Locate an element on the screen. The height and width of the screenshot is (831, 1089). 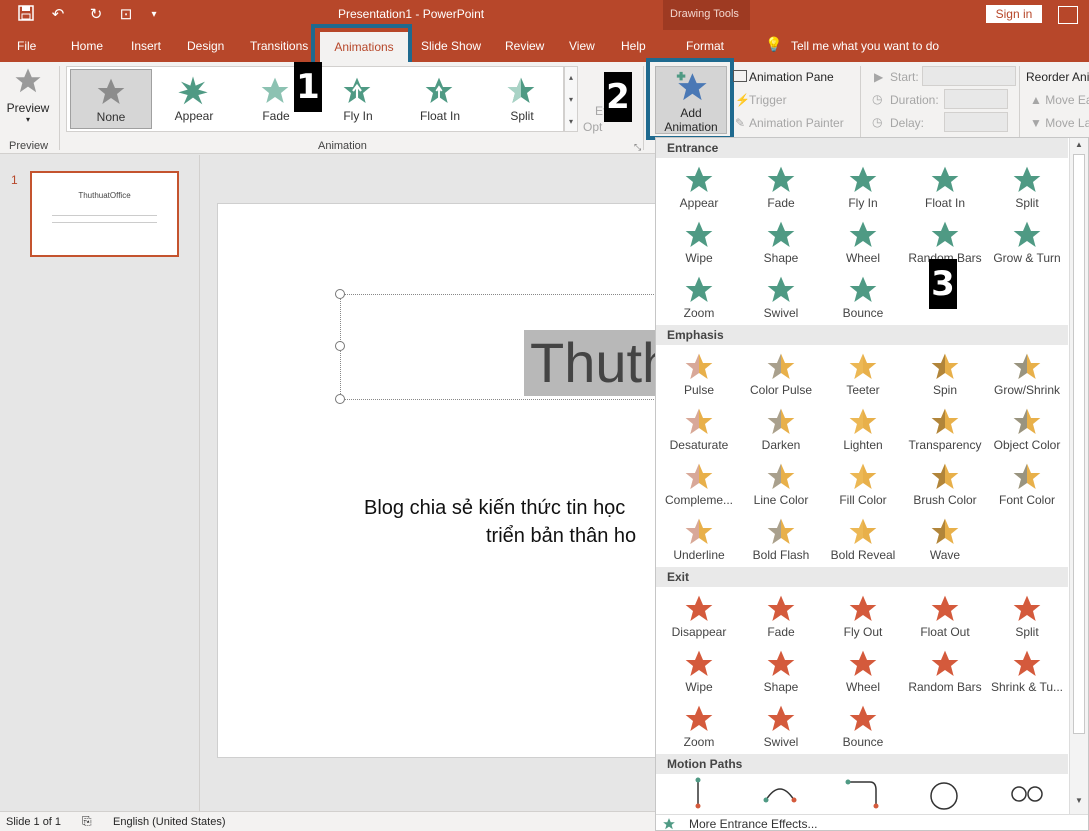
gallery-scroll: ▴ ▾ ▾ is located at coordinates (571, 99).